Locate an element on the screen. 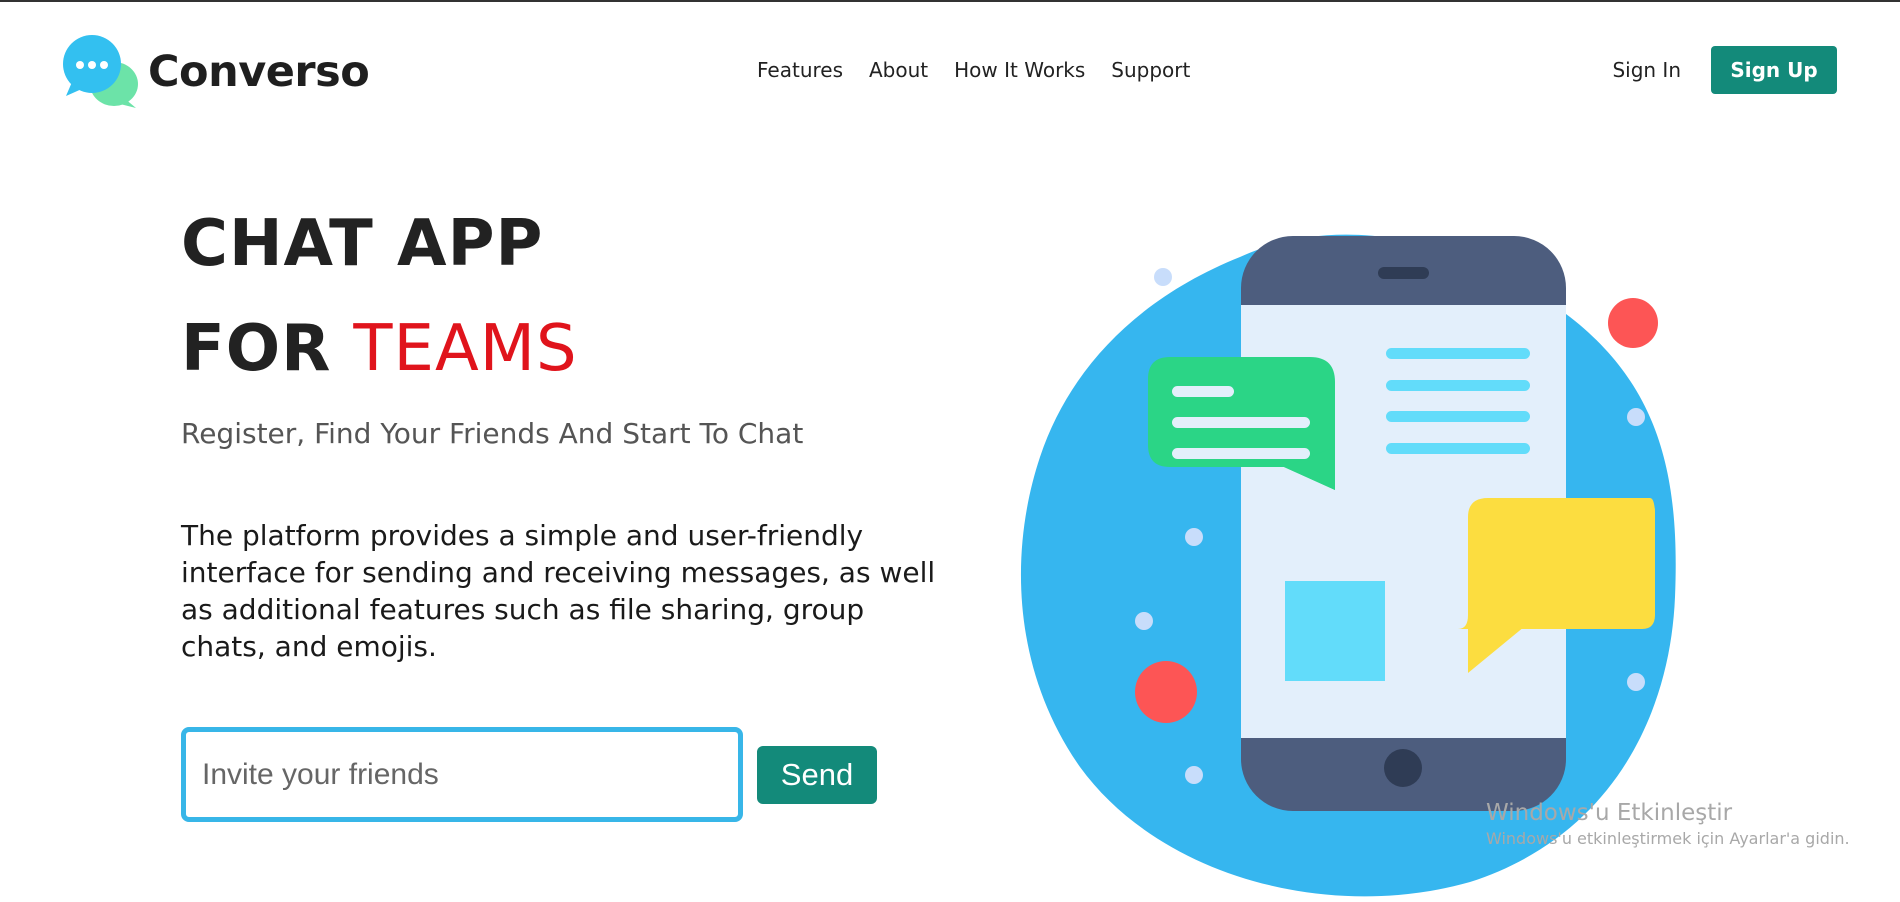  nav-item-about: About is located at coordinates (898, 70).